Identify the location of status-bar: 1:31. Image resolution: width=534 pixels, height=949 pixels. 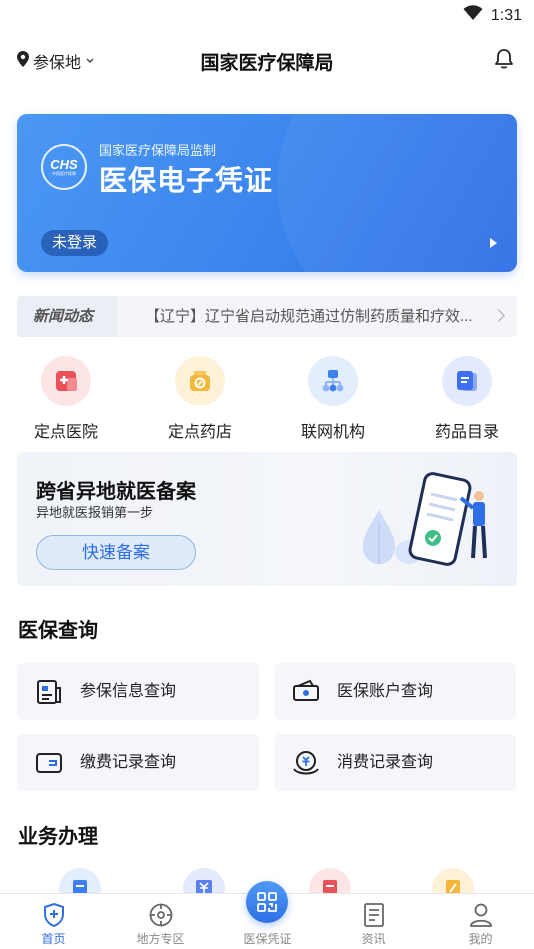
(267, 15).